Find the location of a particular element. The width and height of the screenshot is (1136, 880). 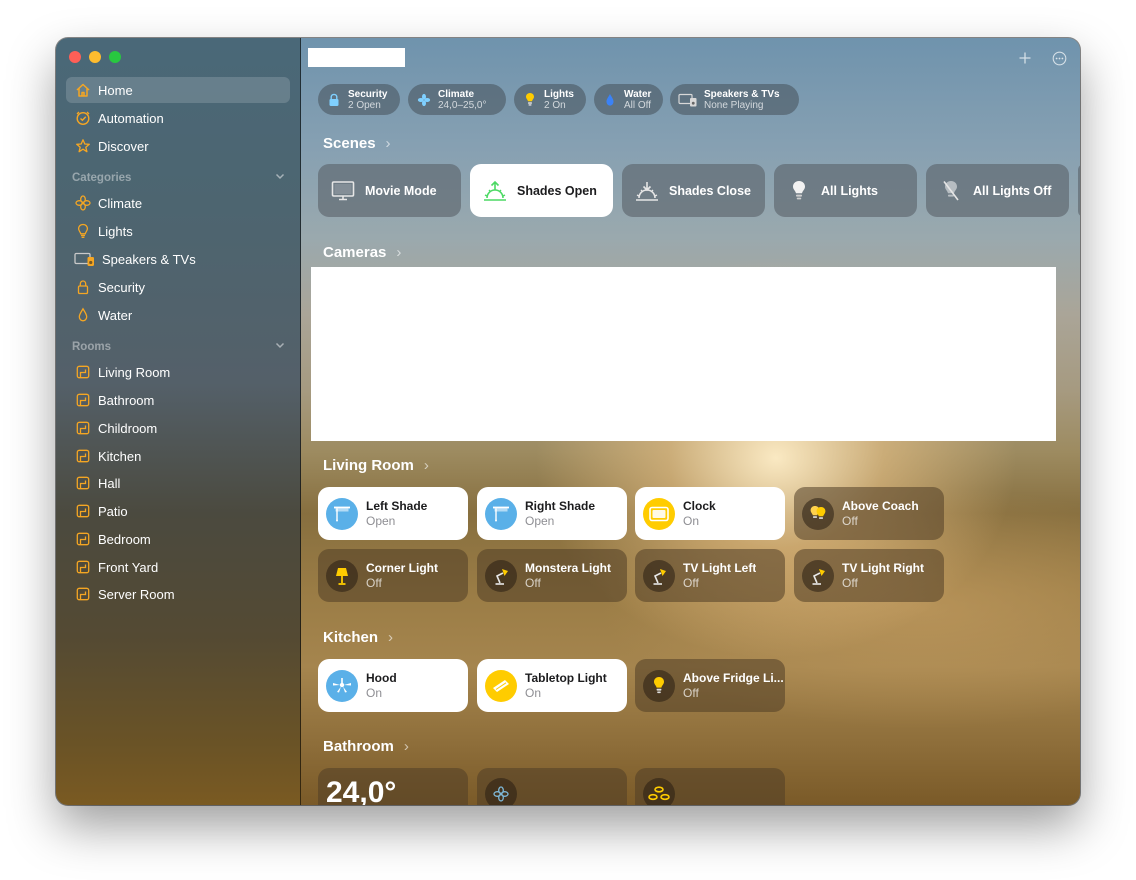

accessory-tile-monstera-light: Monstera Light Off is located at coordinates (552, 575).